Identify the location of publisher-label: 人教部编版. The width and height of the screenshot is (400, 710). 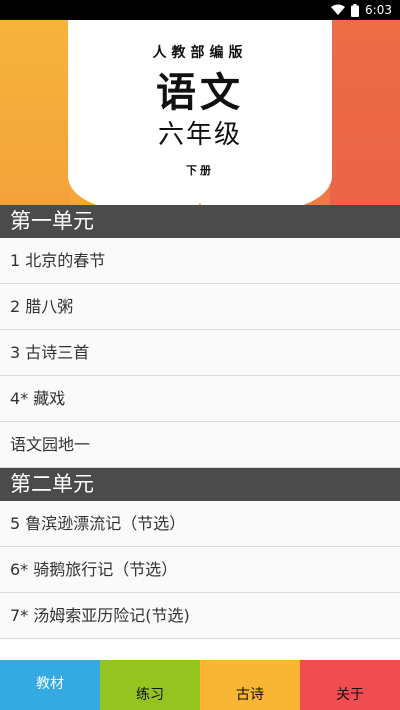
(200, 53).